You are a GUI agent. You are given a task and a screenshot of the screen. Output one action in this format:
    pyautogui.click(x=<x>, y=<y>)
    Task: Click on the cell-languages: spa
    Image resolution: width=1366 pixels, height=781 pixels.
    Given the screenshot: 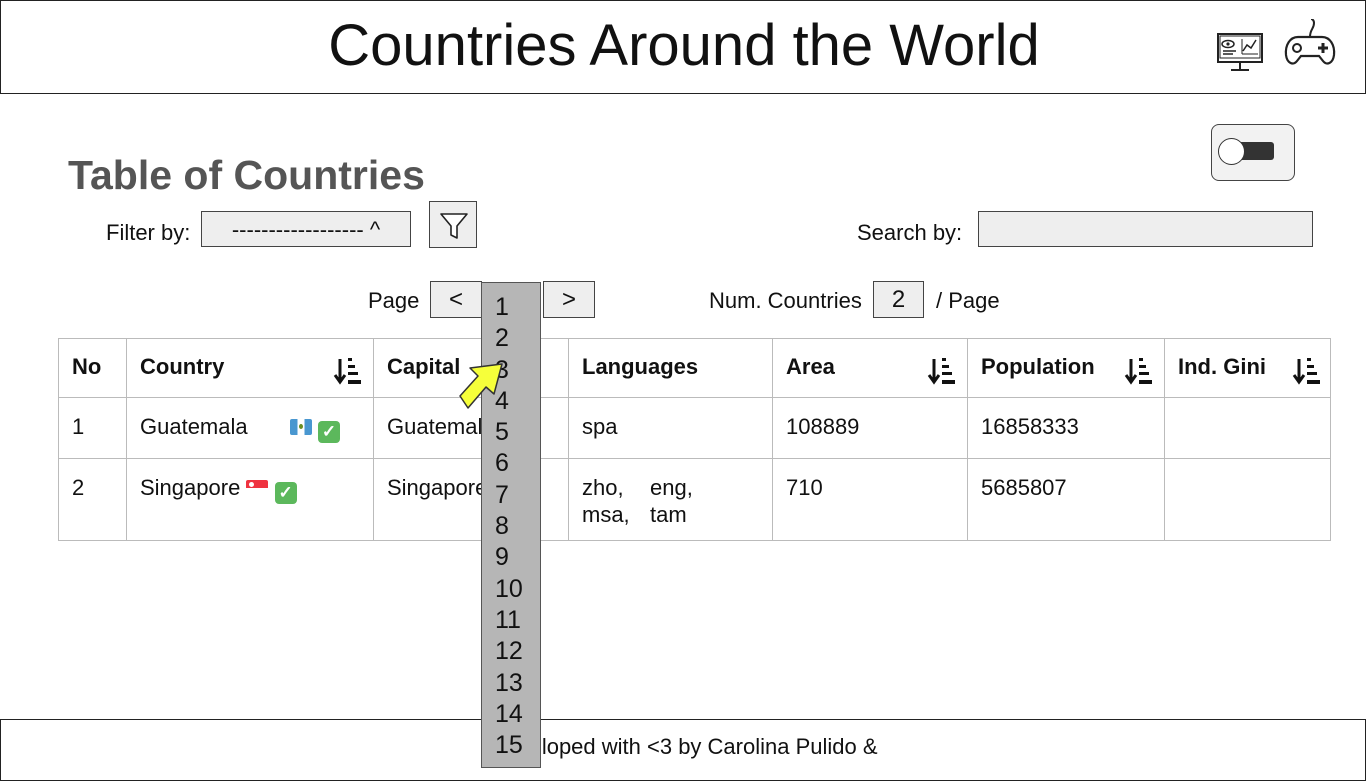 What is the action you would take?
    pyautogui.click(x=670, y=428)
    